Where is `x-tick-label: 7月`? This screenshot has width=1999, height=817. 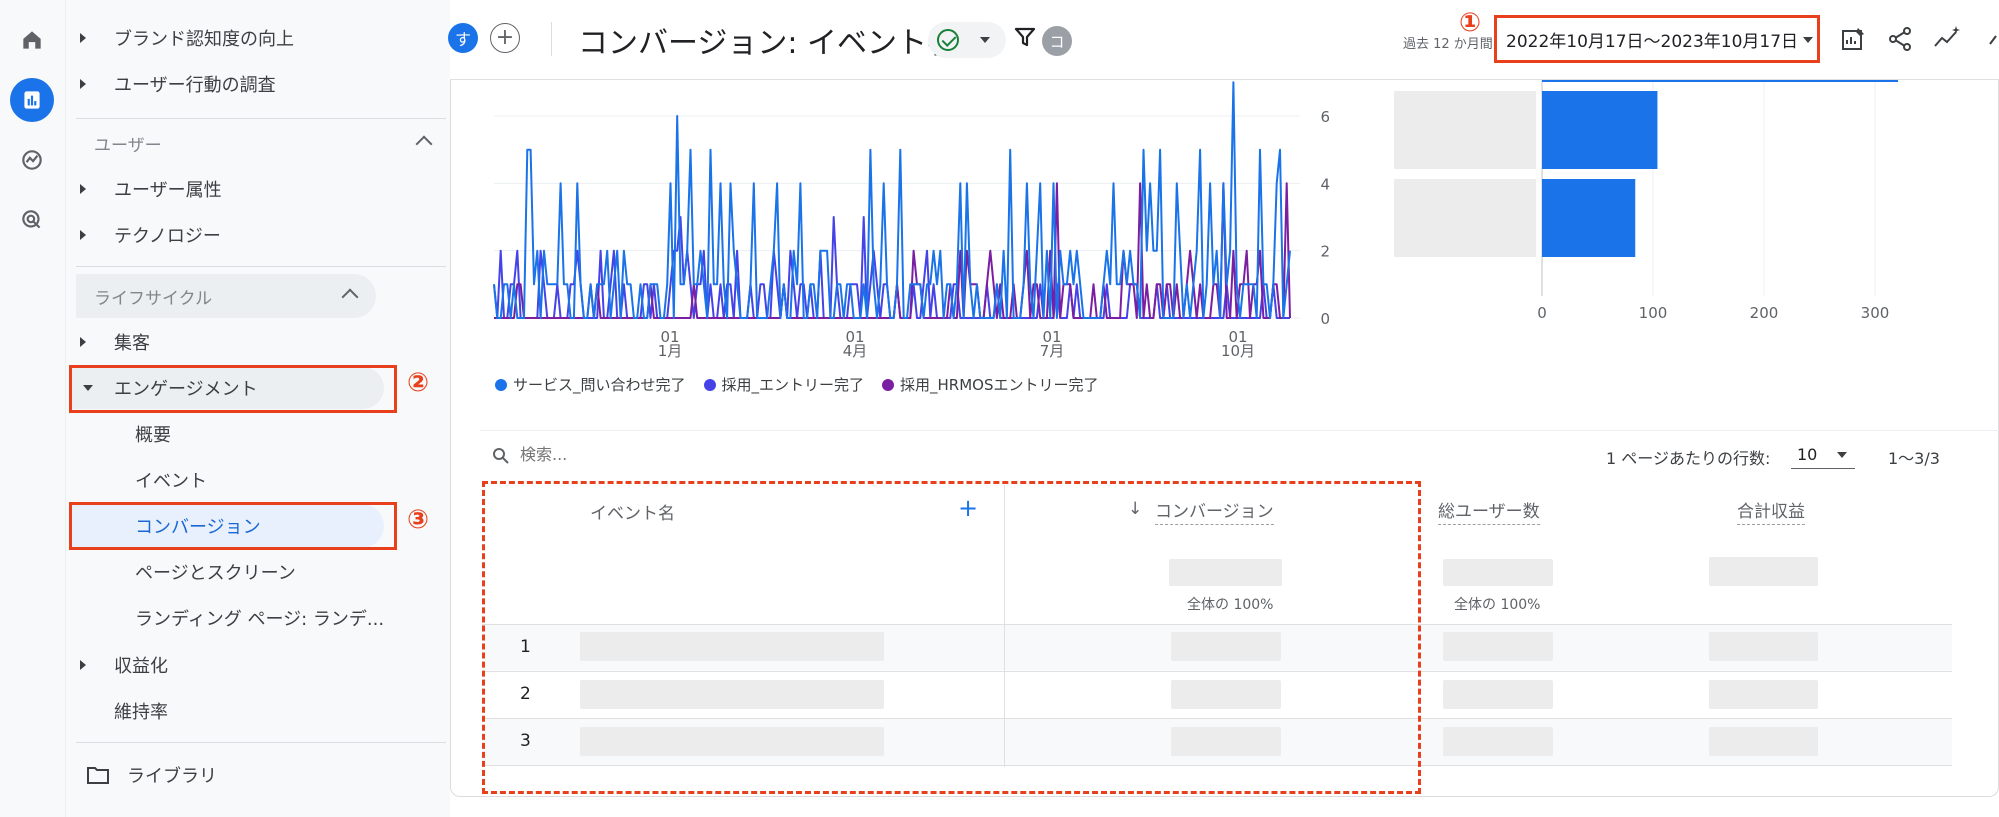 x-tick-label: 7月 is located at coordinates (1052, 351).